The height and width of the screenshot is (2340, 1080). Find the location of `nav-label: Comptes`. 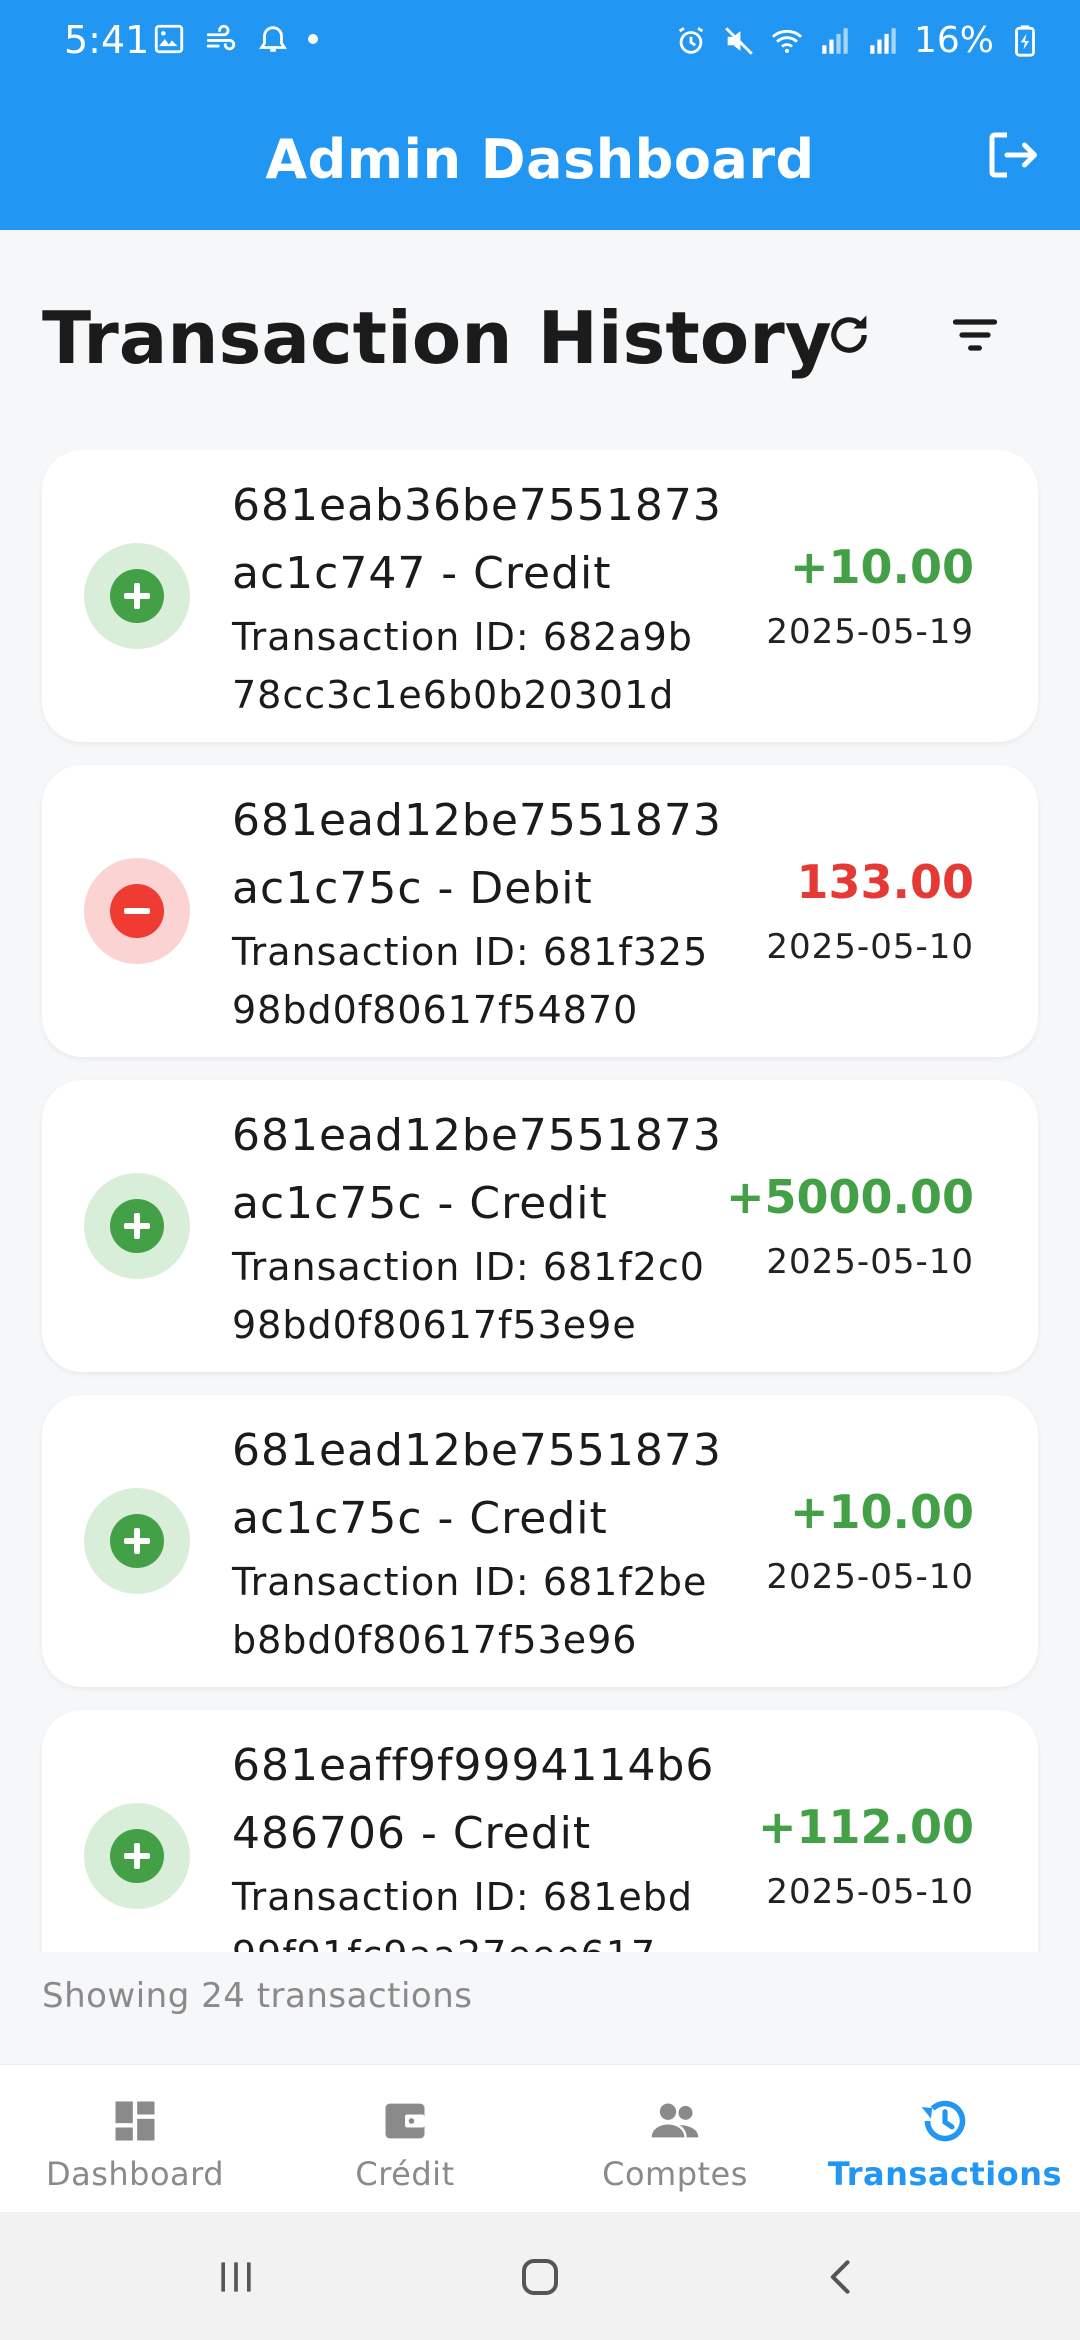

nav-label: Comptes is located at coordinates (675, 2174).